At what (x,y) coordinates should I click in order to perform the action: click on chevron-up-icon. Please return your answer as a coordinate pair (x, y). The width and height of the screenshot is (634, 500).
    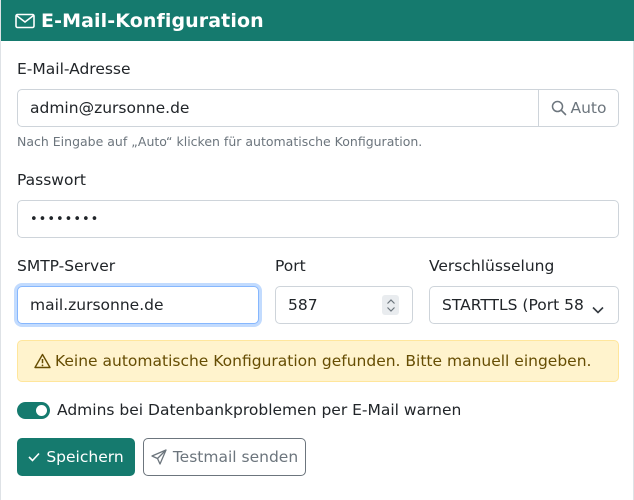
    Looking at the image, I should click on (390, 301).